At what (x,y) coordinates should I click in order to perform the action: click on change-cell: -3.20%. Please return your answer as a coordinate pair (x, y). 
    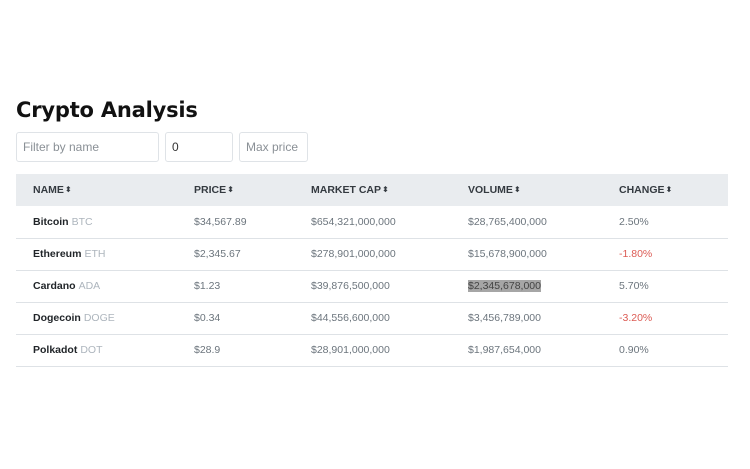
    Looking at the image, I should click on (636, 318).